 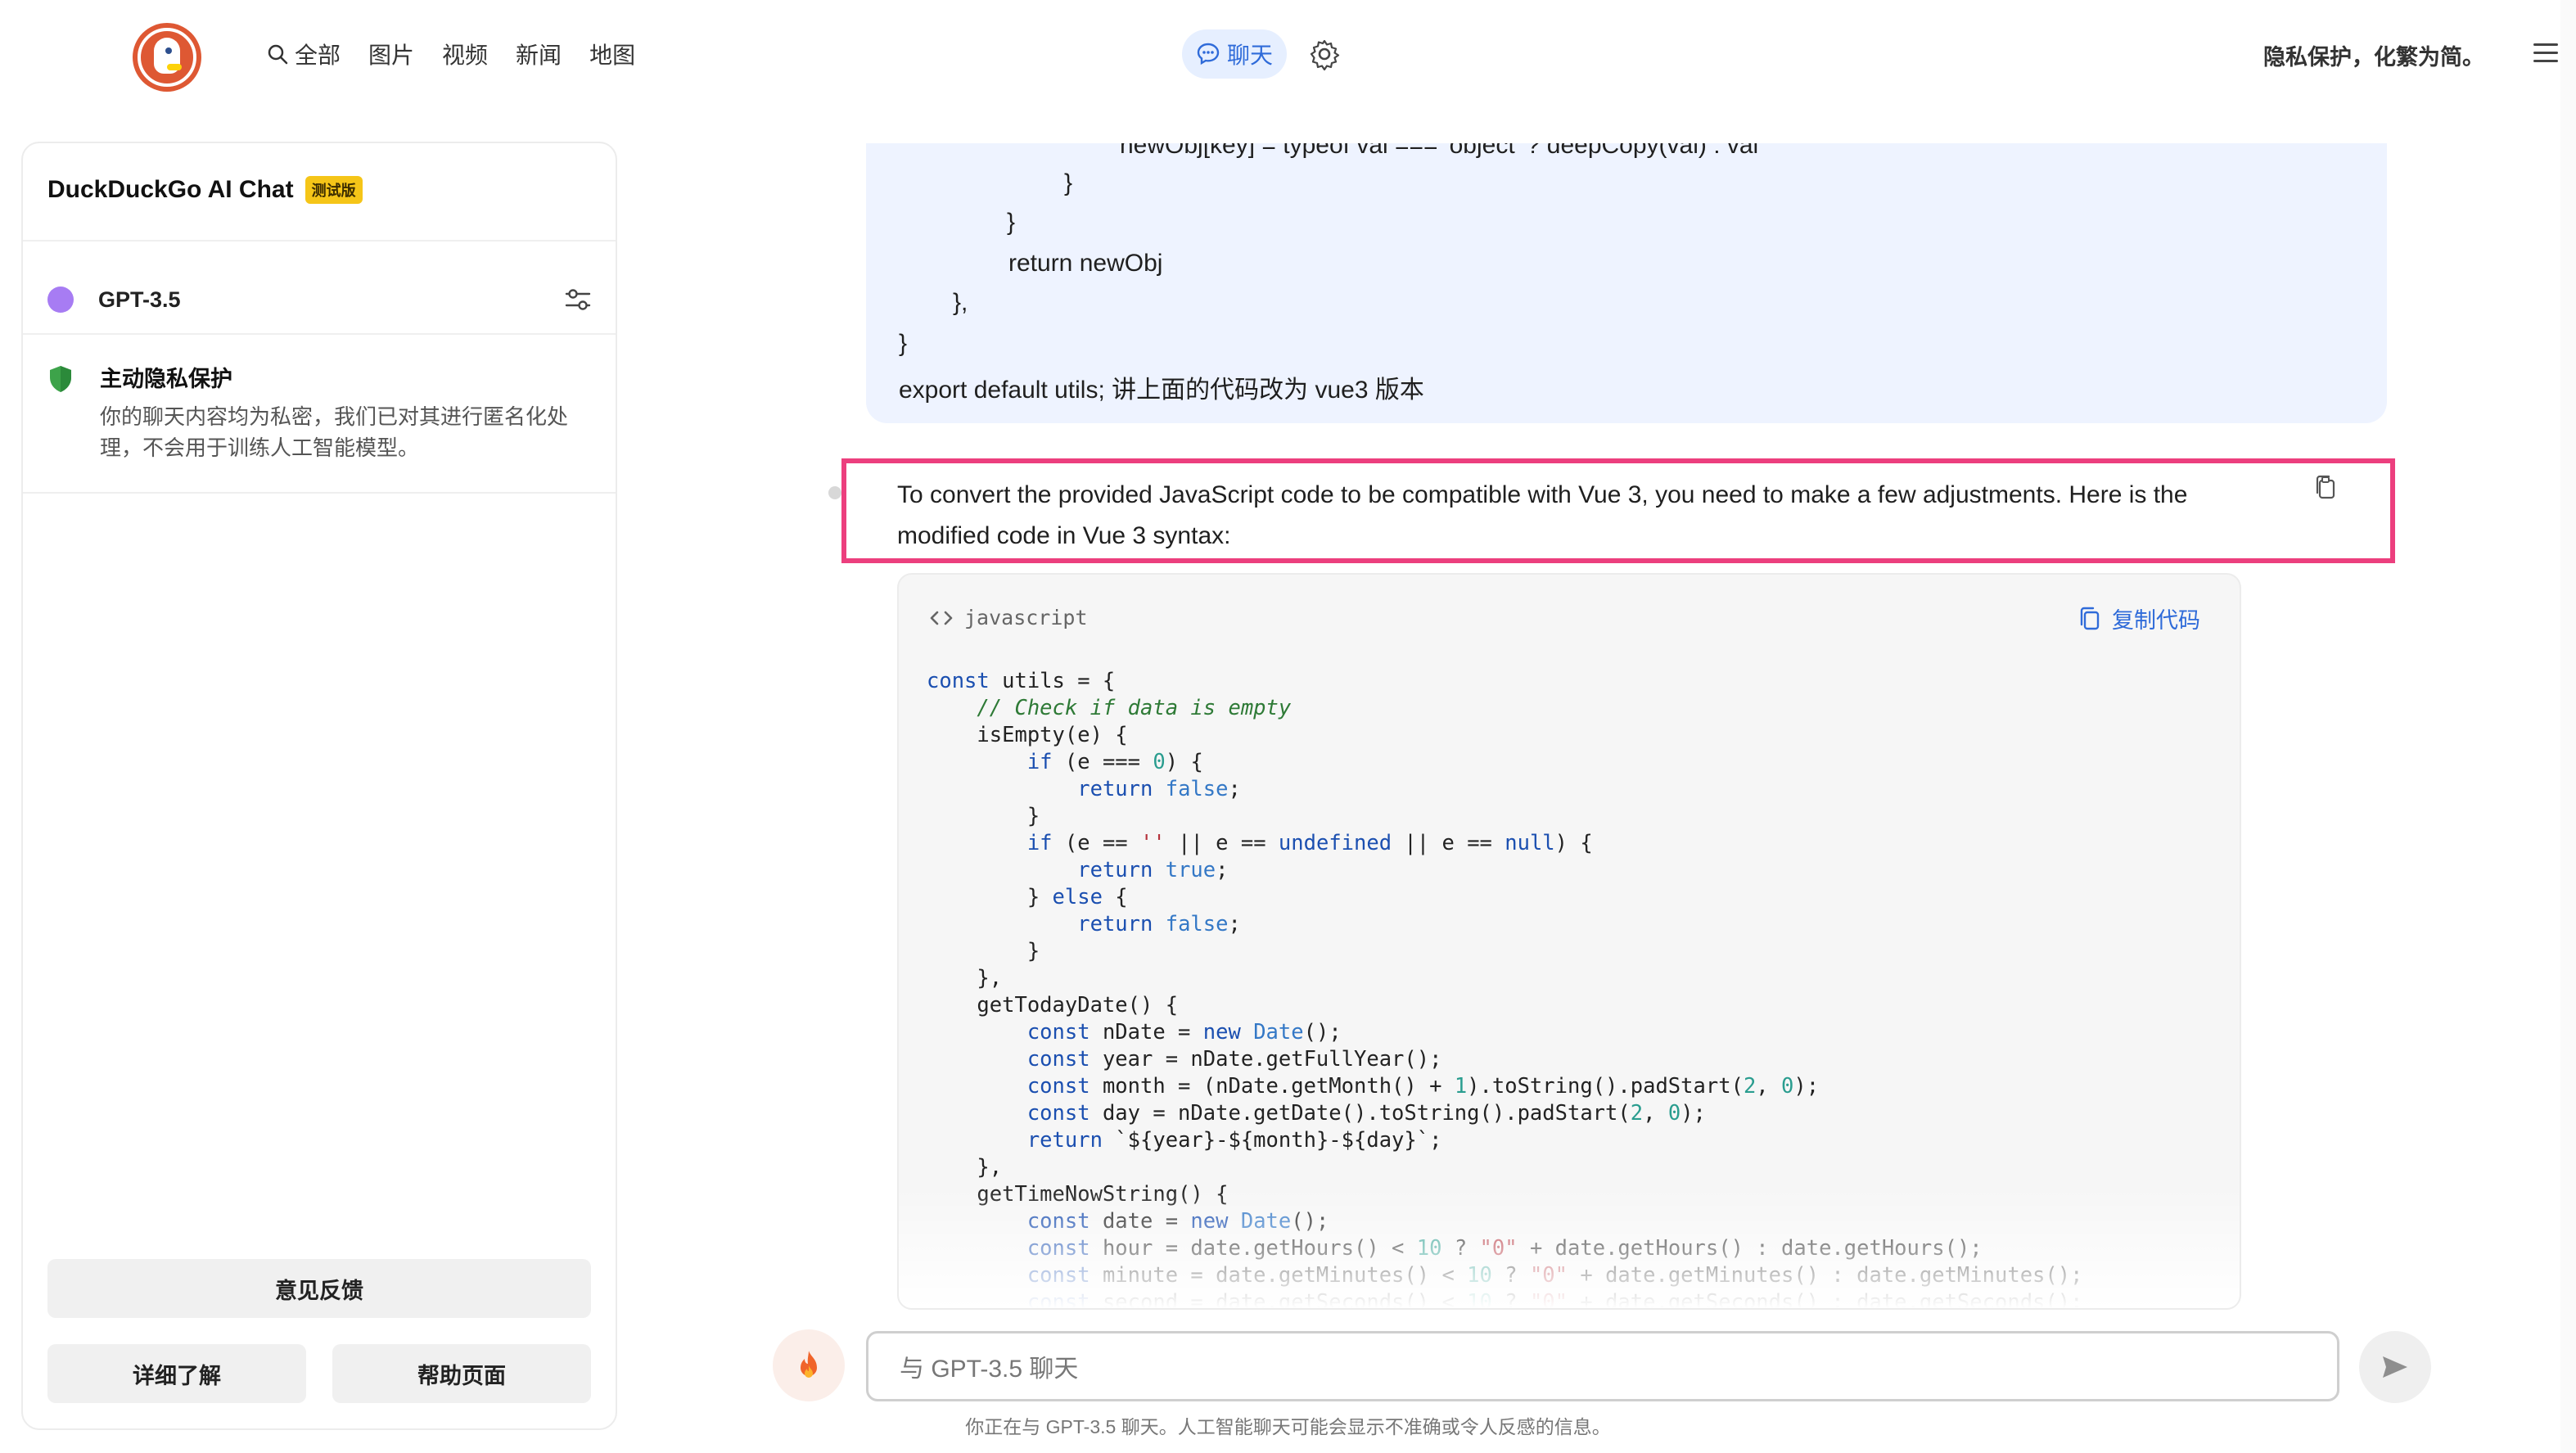 I want to click on chat-input: 与 GPT-3.5 聊天, so click(x=1602, y=1366).